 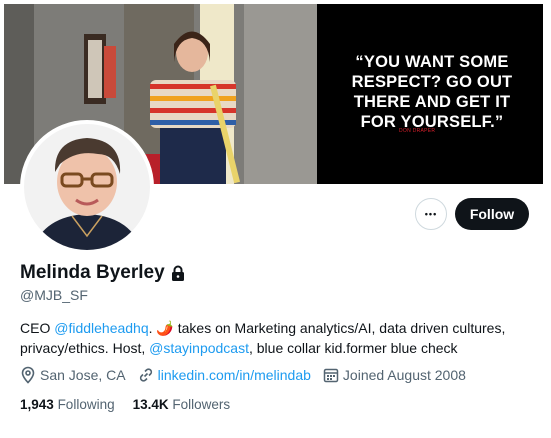 What do you see at coordinates (146, 375) in the screenshot?
I see `link-icon` at bounding box center [146, 375].